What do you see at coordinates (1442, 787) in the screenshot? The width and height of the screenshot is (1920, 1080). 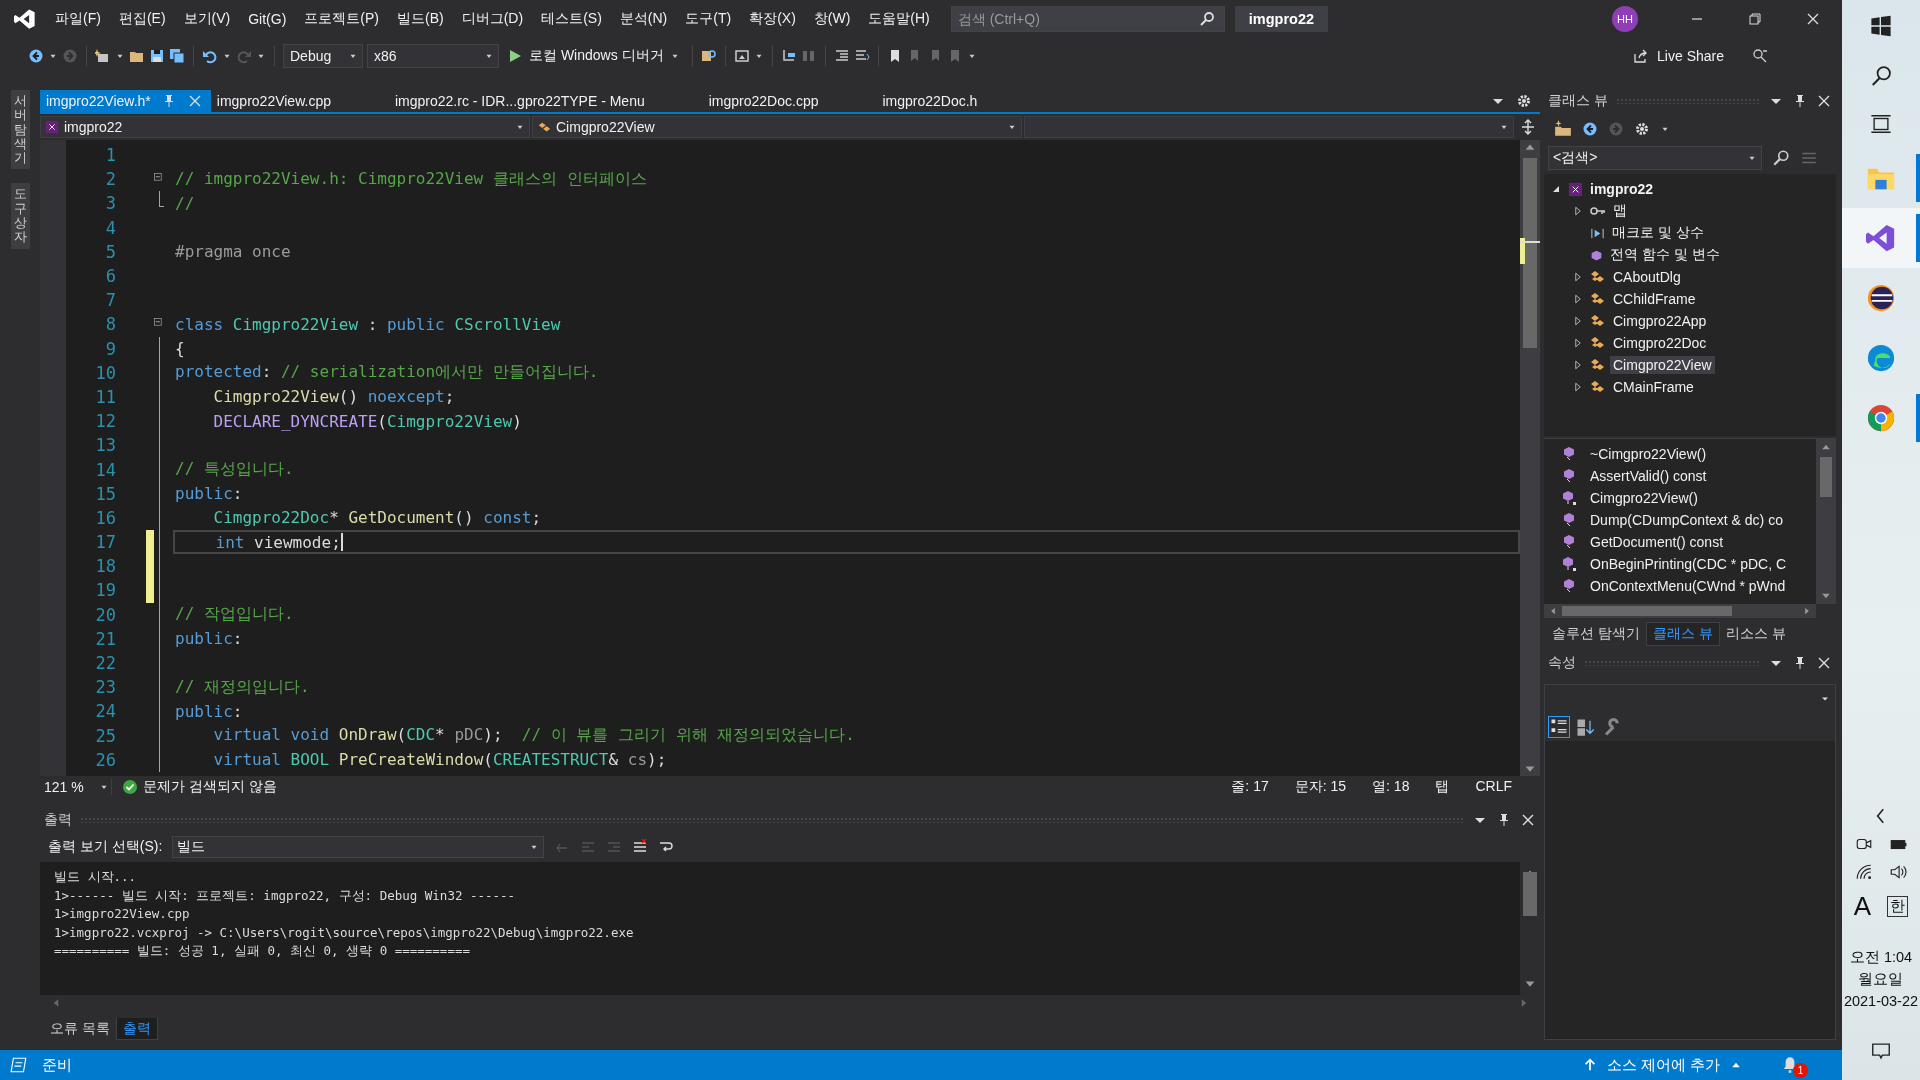 I see `indent-indicator: 탭` at bounding box center [1442, 787].